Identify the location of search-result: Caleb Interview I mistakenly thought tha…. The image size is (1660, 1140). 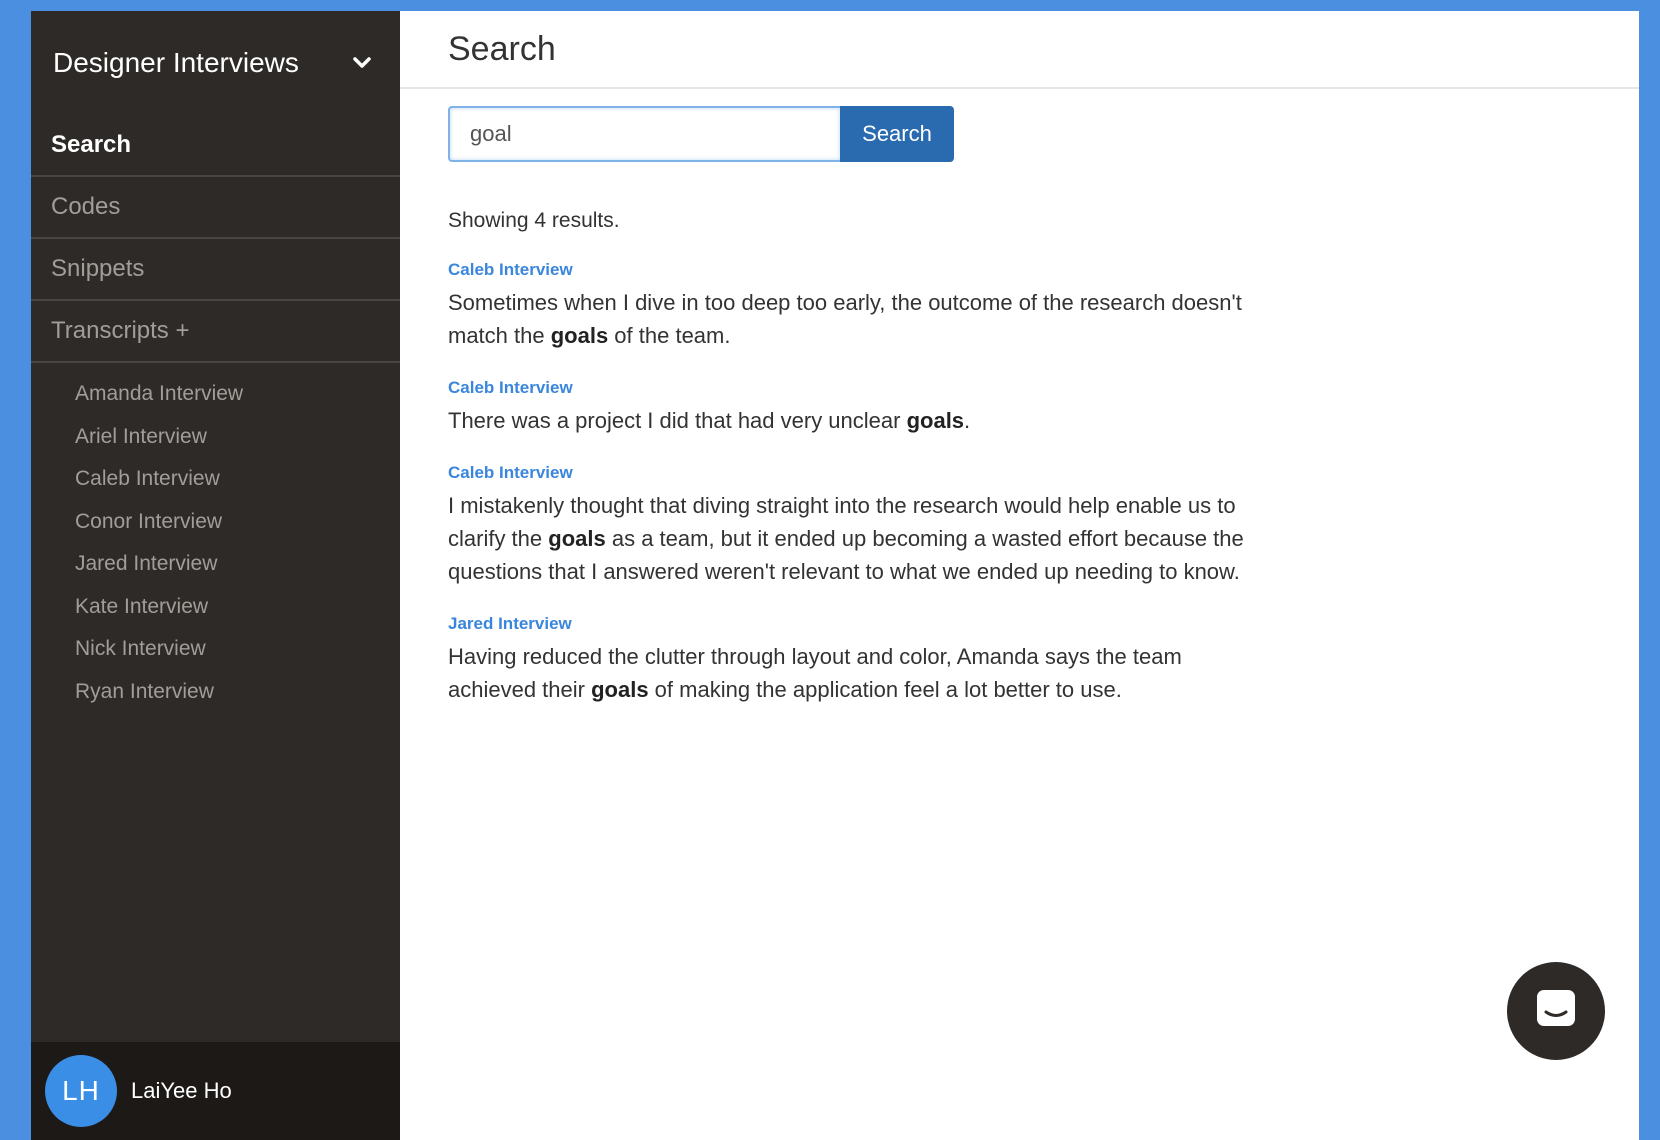
(848, 525).